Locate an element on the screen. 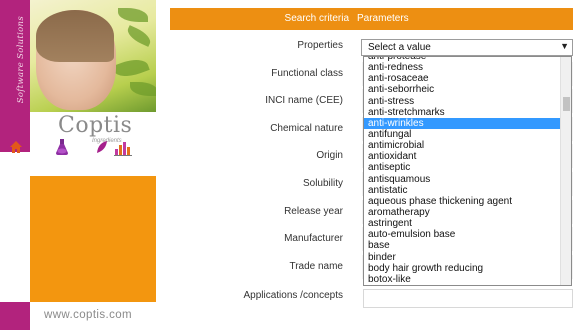 This screenshot has height=330, width=573. dropdown-option: aqueous phase thickening agent is located at coordinates (462, 201).